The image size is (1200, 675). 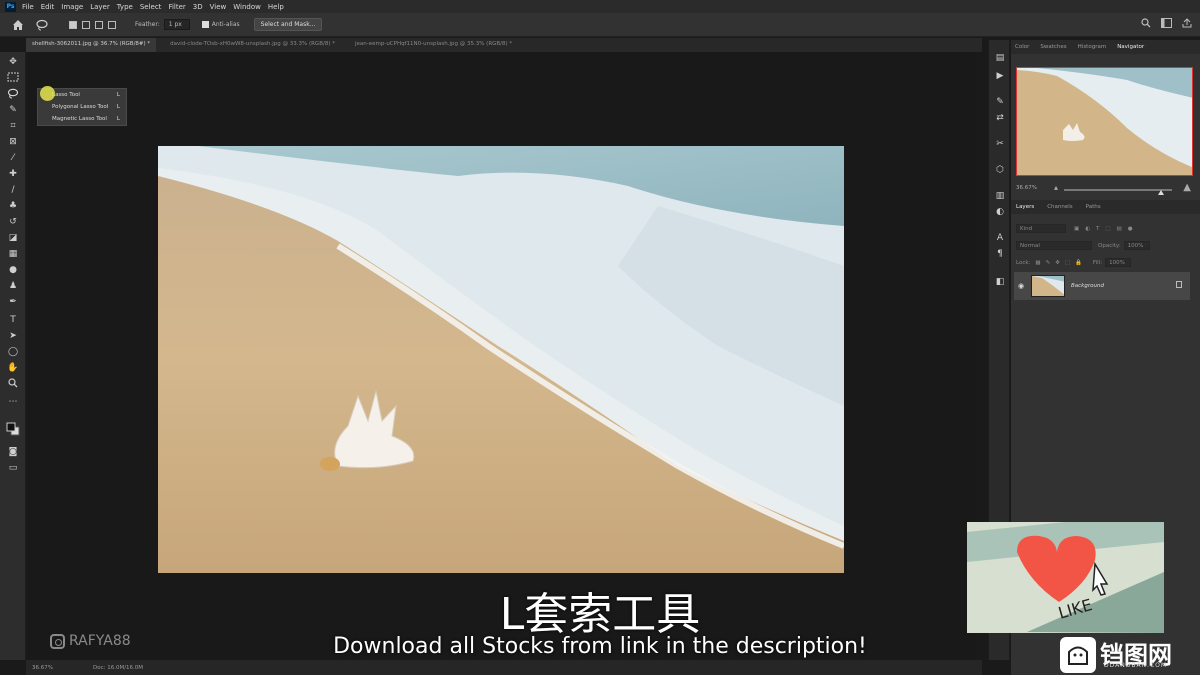 I want to click on adjust-icon: ⇄, so click(x=1000, y=118).